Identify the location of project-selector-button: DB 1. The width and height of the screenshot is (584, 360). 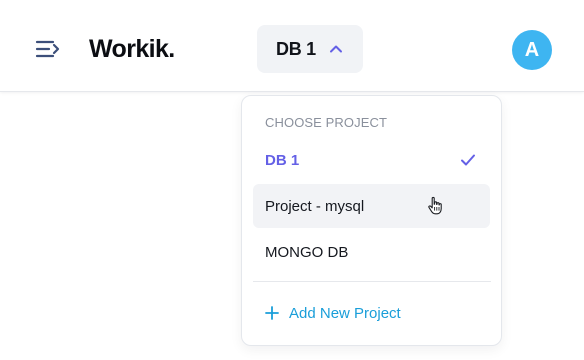
(310, 49).